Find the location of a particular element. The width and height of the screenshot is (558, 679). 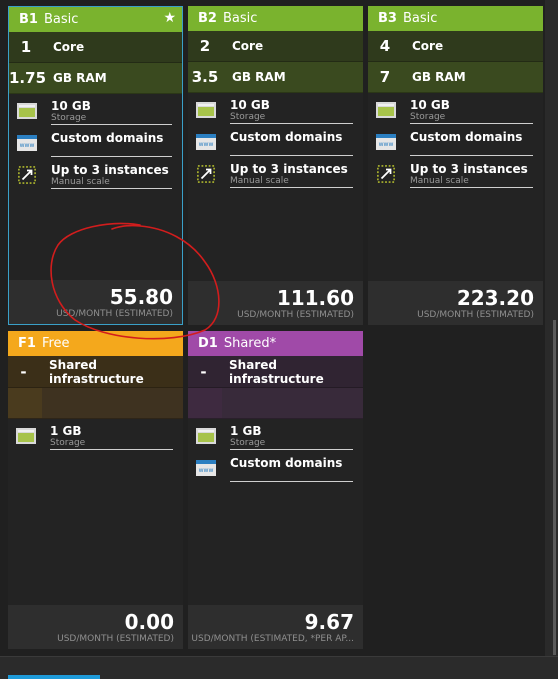

tile-header: D1 Shared* is located at coordinates (275, 343).